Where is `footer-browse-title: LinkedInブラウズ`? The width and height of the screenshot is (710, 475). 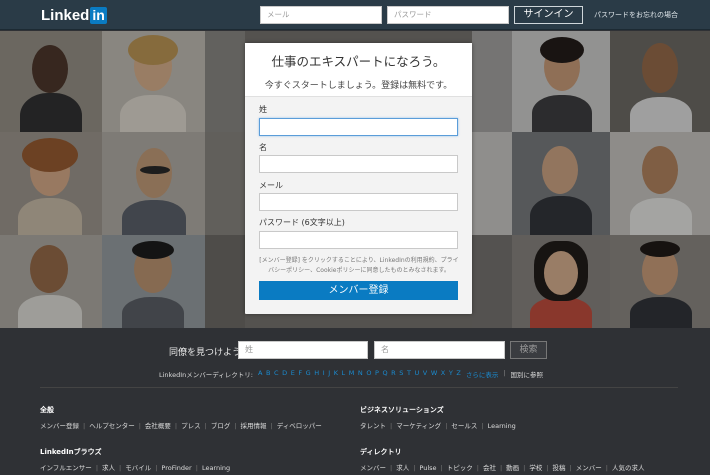 footer-browse-title: LinkedInブラウズ is located at coordinates (71, 452).